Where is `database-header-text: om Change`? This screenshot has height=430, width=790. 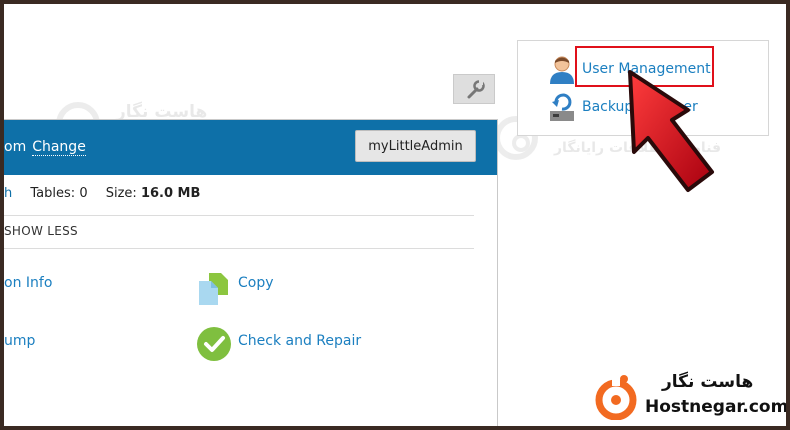
database-header-text: om Change is located at coordinates (45, 147).